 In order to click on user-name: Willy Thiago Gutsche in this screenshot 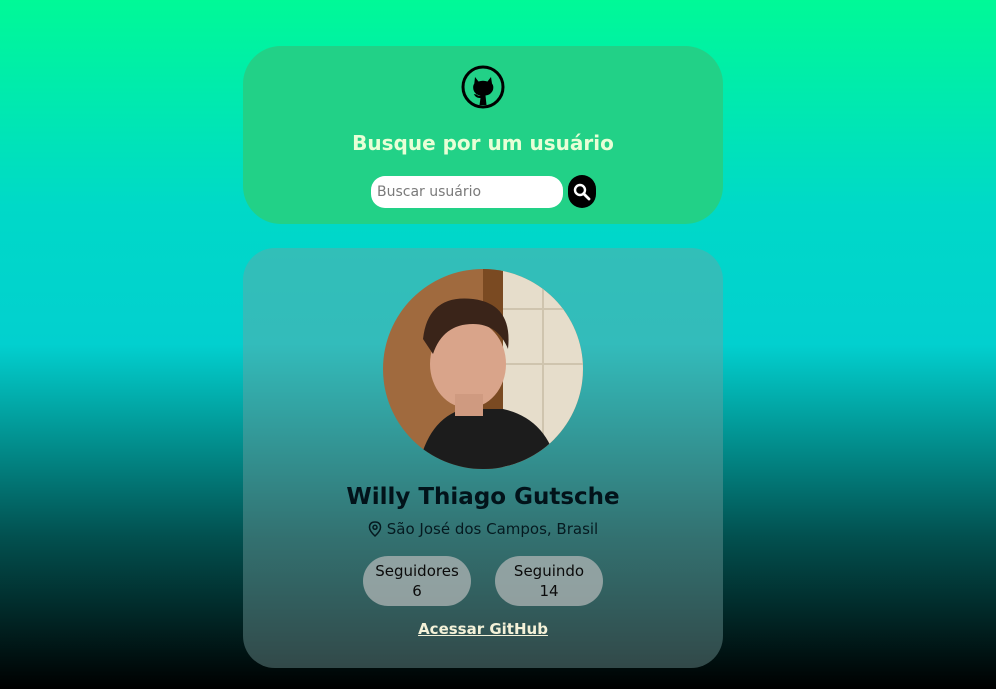, I will do `click(483, 497)`.